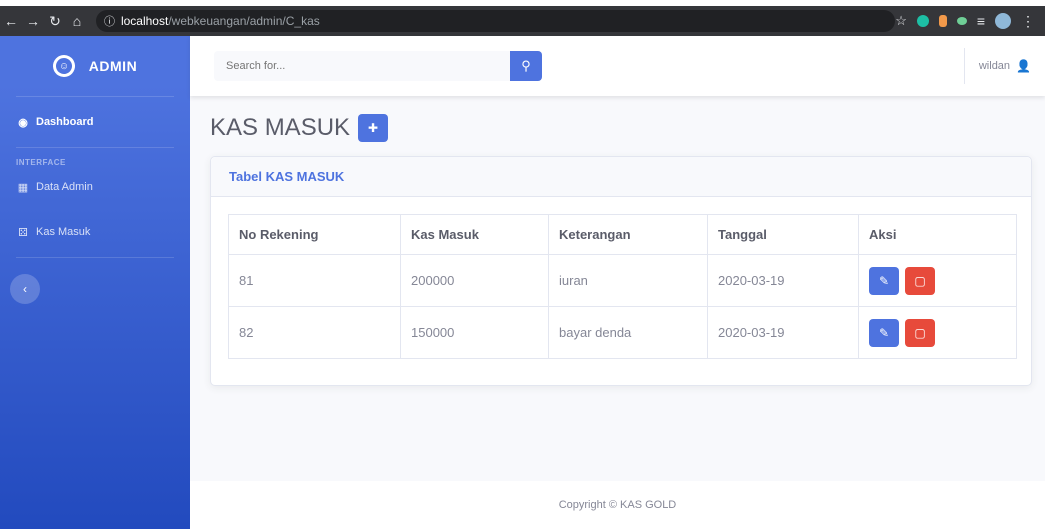 This screenshot has width=1045, height=529. I want to click on cell-keterangan: bayar denda, so click(628, 332).